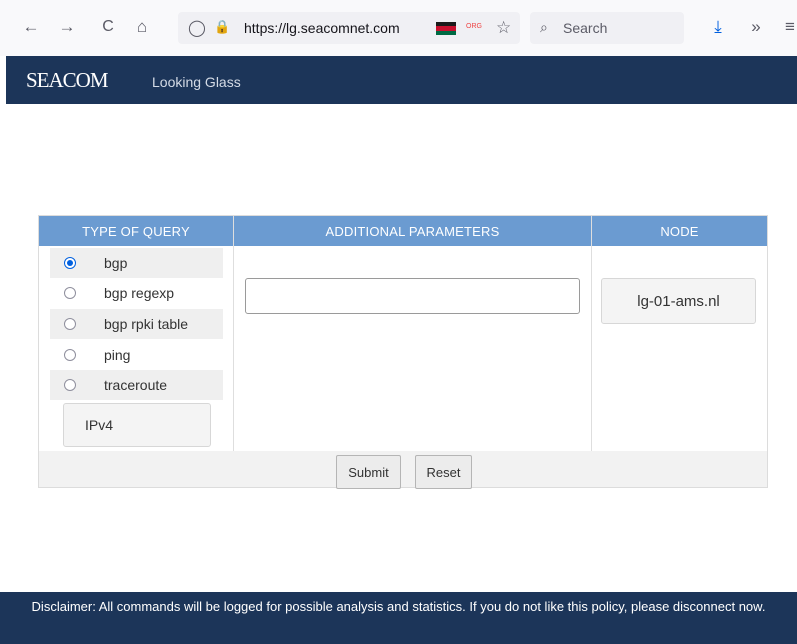 The width and height of the screenshot is (797, 644). What do you see at coordinates (222, 27) in the screenshot?
I see `lock-icon: 🔒` at bounding box center [222, 27].